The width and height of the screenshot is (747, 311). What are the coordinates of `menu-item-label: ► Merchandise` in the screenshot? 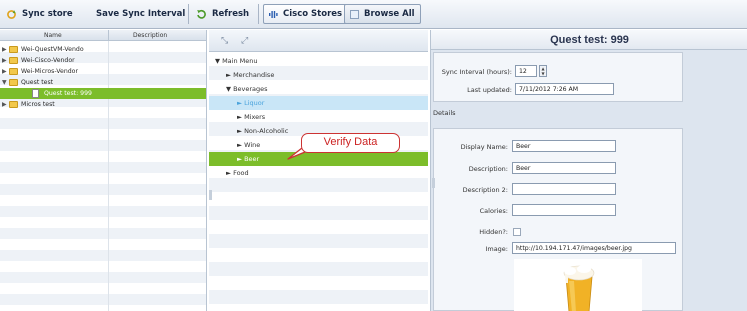 It's located at (250, 75).